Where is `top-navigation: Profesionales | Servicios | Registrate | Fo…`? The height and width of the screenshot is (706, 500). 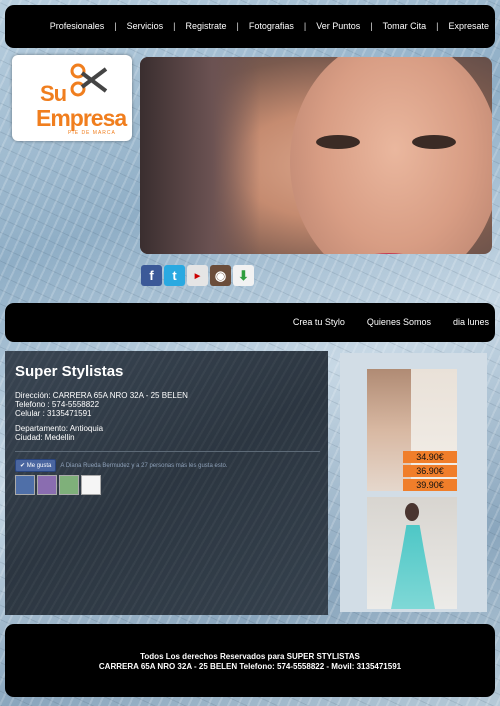 top-navigation: Profesionales | Servicios | Registrate | Fo… is located at coordinates (250, 26).